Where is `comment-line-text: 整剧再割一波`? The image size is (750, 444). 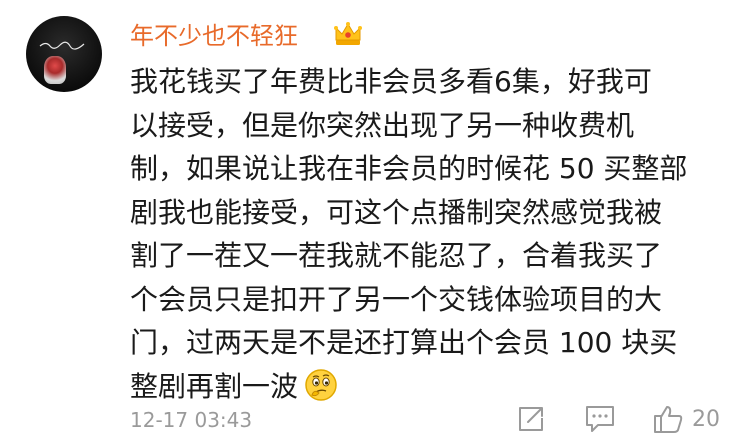
comment-line-text: 整剧再割一波 is located at coordinates (214, 386).